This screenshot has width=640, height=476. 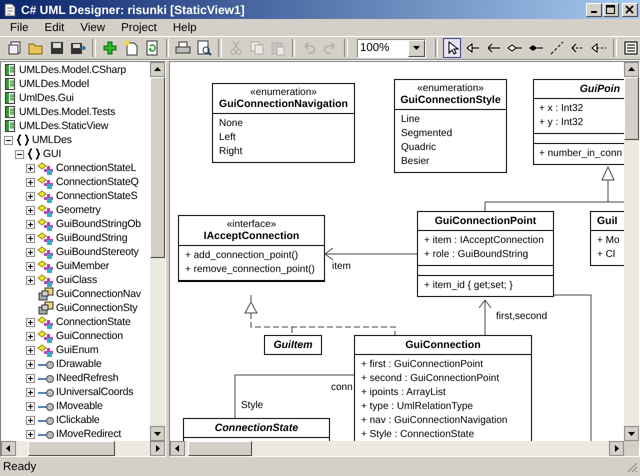 I want to click on tree-item: IMoveable, so click(x=79, y=406).